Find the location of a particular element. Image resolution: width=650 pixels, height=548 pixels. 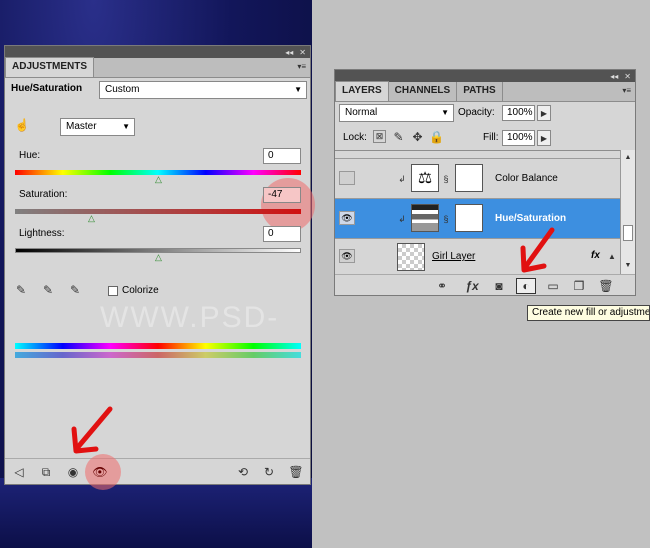

layer-row-girl-layer: 👁 Girl Layer fx ▲ is located at coordinates (477, 256).